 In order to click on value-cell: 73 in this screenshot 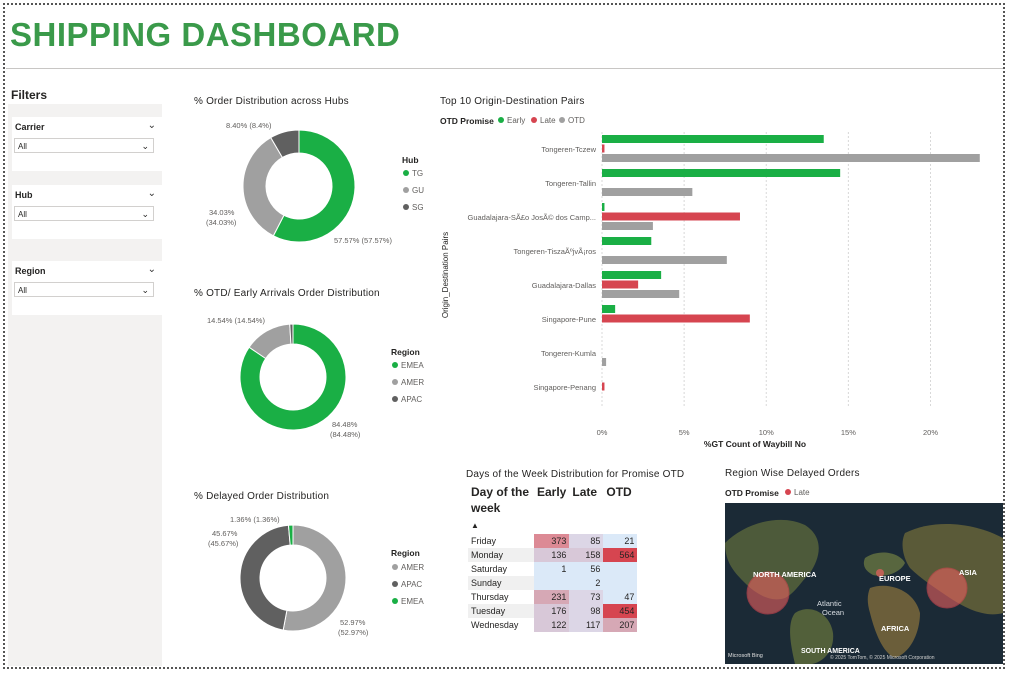, I will do `click(586, 597)`.